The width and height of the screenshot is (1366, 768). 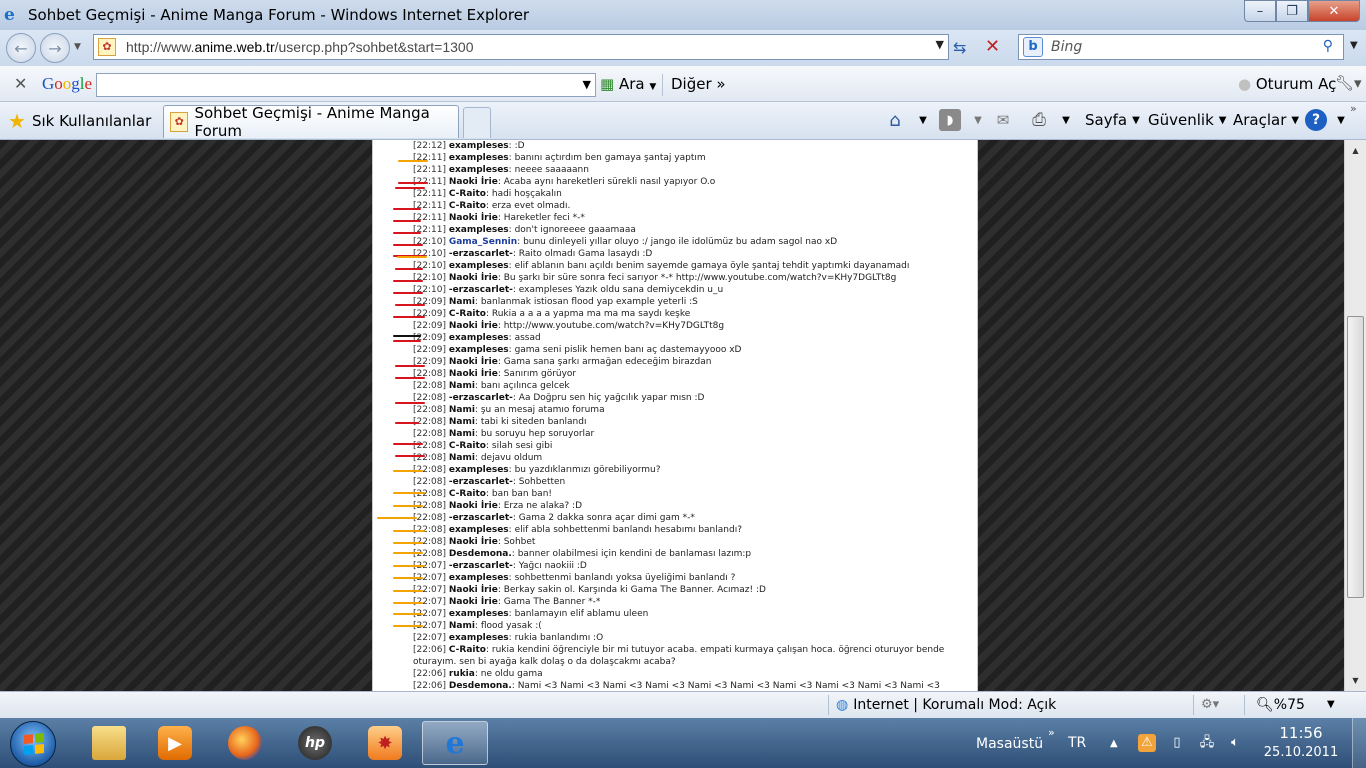 What do you see at coordinates (698, 84) in the screenshot?
I see `more-button: Diğer »` at bounding box center [698, 84].